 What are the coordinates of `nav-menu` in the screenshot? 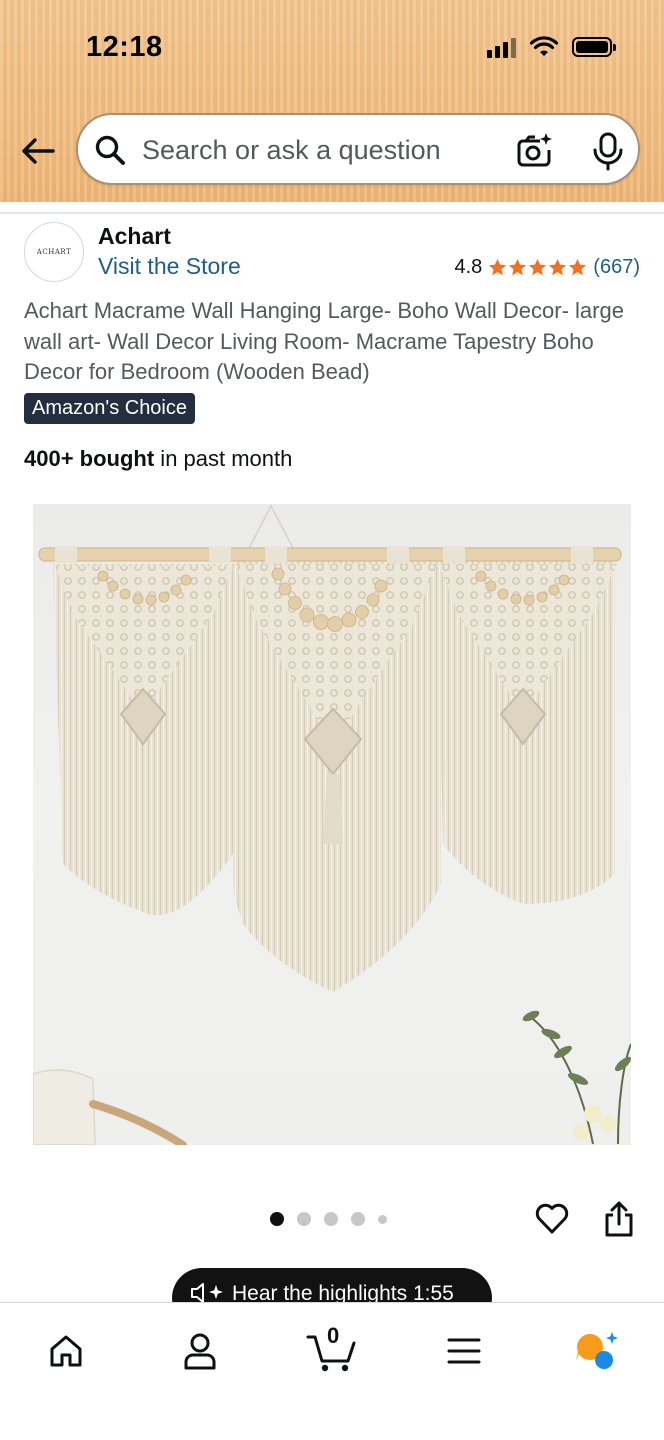 It's located at (464, 1351).